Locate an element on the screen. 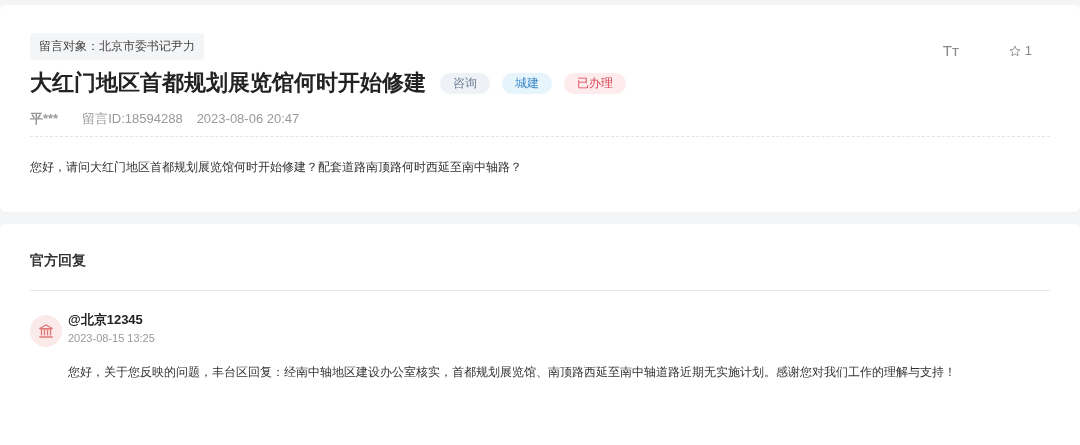 This screenshot has width=1080, height=445. recipient-label: 留言对象：北京市委书记尹力 is located at coordinates (117, 46).